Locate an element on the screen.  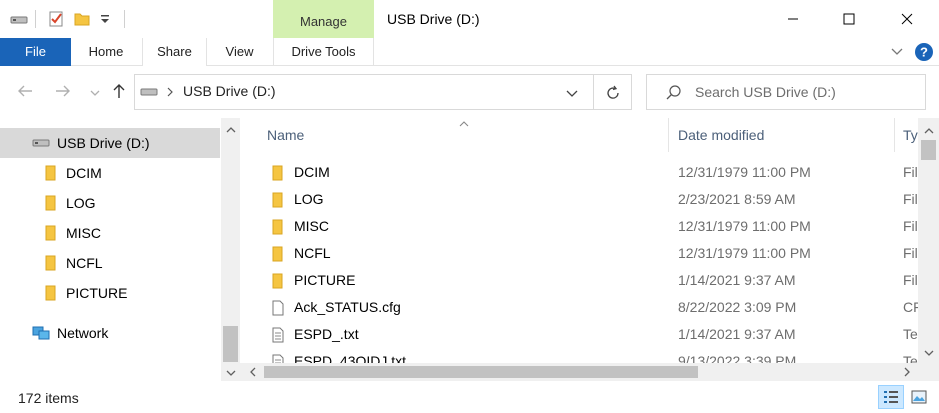
scroll-left-icon is located at coordinates (253, 373).